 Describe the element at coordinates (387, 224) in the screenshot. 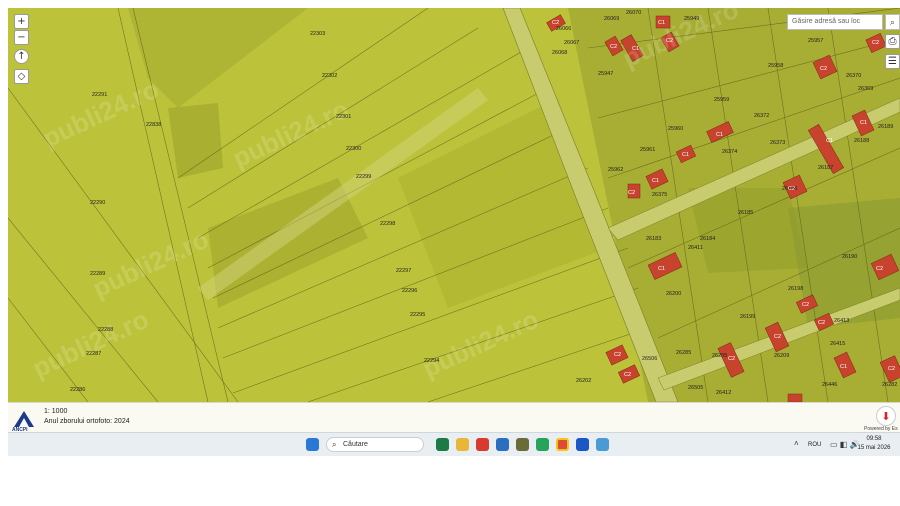

I see `parcel-label: 22298` at that location.